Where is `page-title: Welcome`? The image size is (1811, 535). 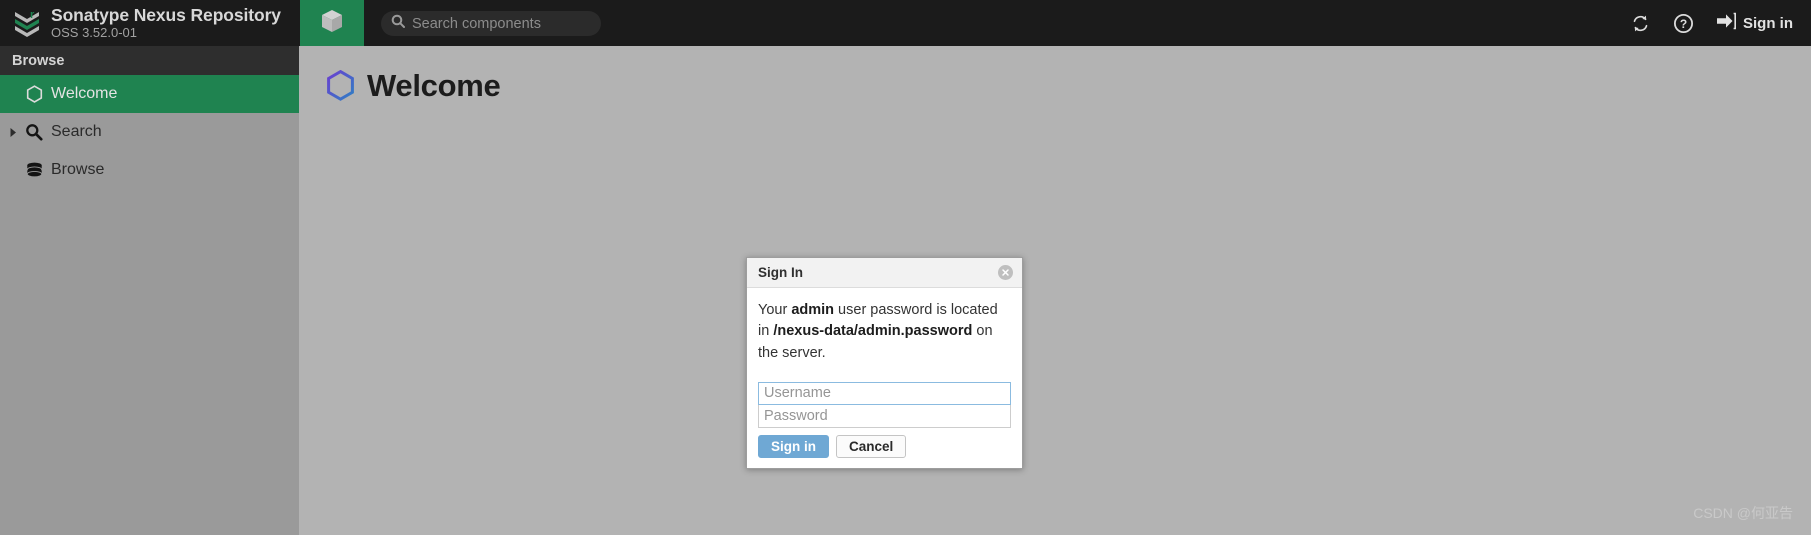 page-title: Welcome is located at coordinates (434, 85).